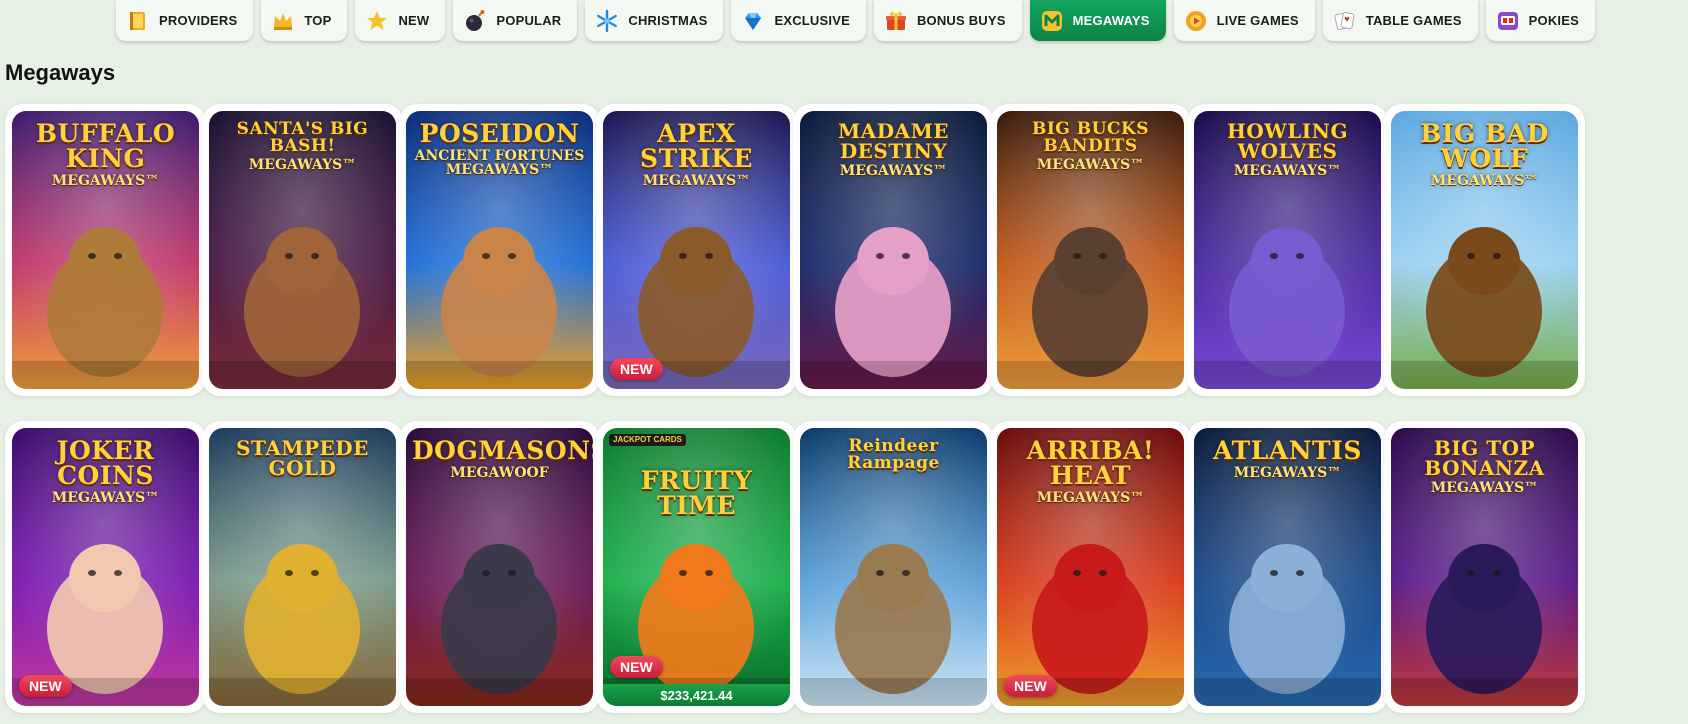  I want to click on game-logo: POSEIDON ANCIENT FORTUNES MEGAWAYS™, so click(499, 149).